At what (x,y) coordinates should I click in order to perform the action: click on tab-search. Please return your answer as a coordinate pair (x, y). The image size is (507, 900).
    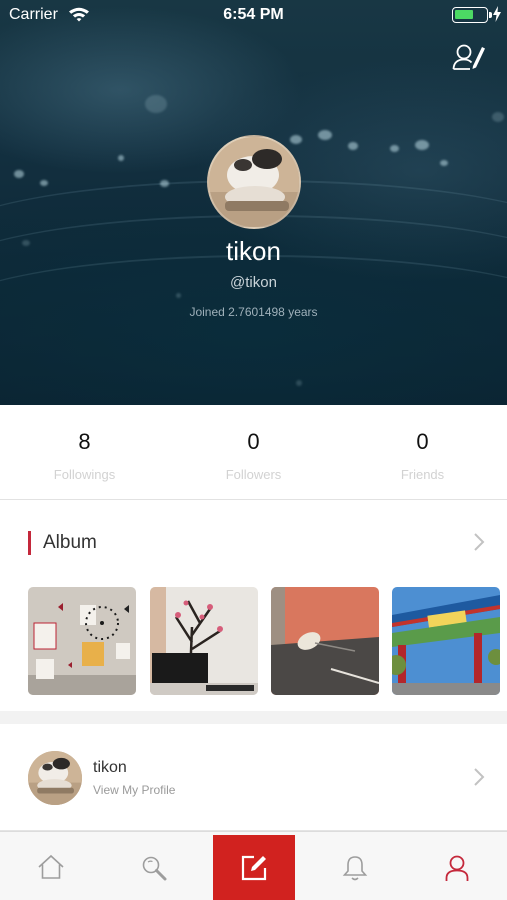
    Looking at the image, I should click on (151, 866).